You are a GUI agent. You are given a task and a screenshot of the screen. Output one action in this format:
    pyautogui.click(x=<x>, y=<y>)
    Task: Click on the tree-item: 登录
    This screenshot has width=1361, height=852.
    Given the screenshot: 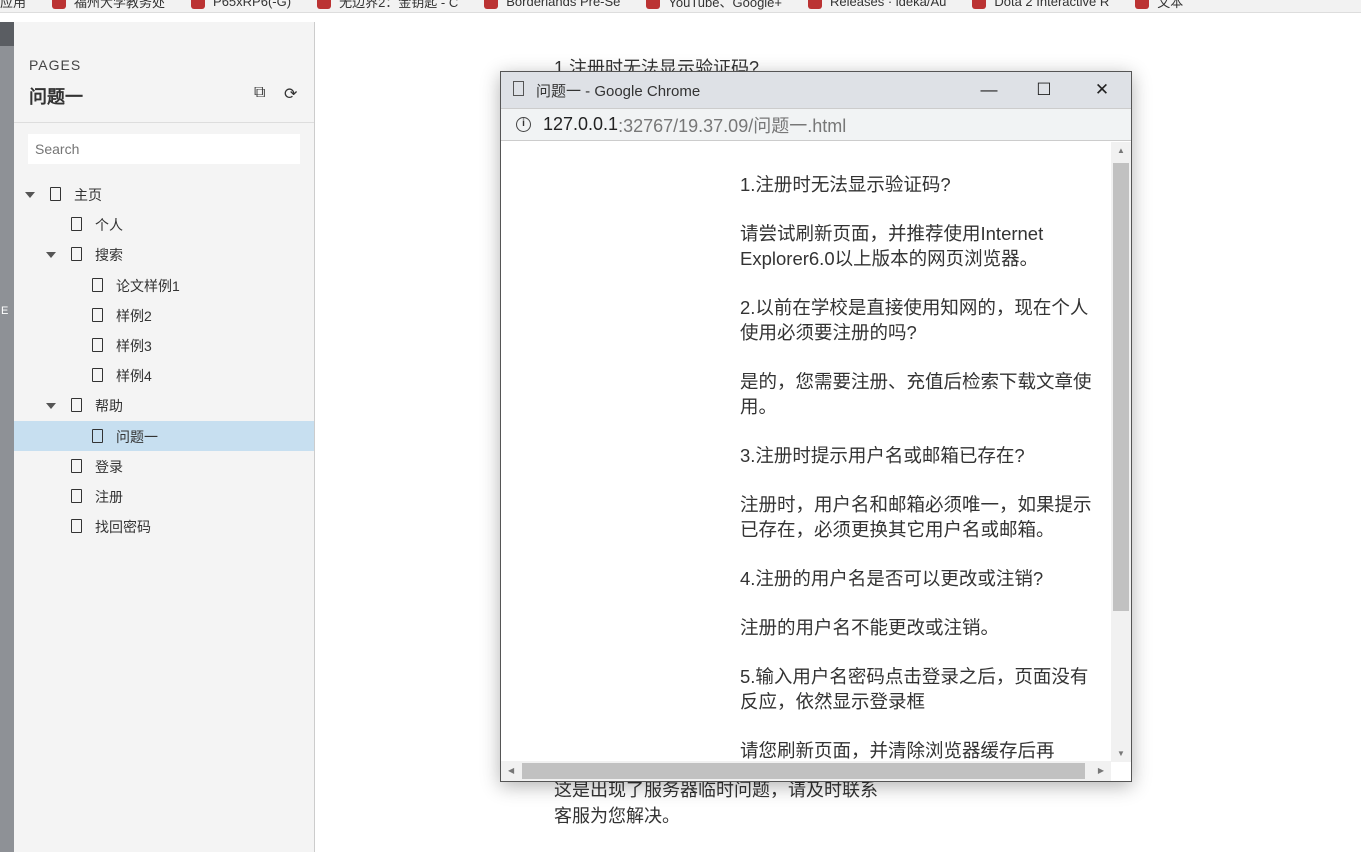 What is the action you would take?
    pyautogui.click(x=164, y=466)
    